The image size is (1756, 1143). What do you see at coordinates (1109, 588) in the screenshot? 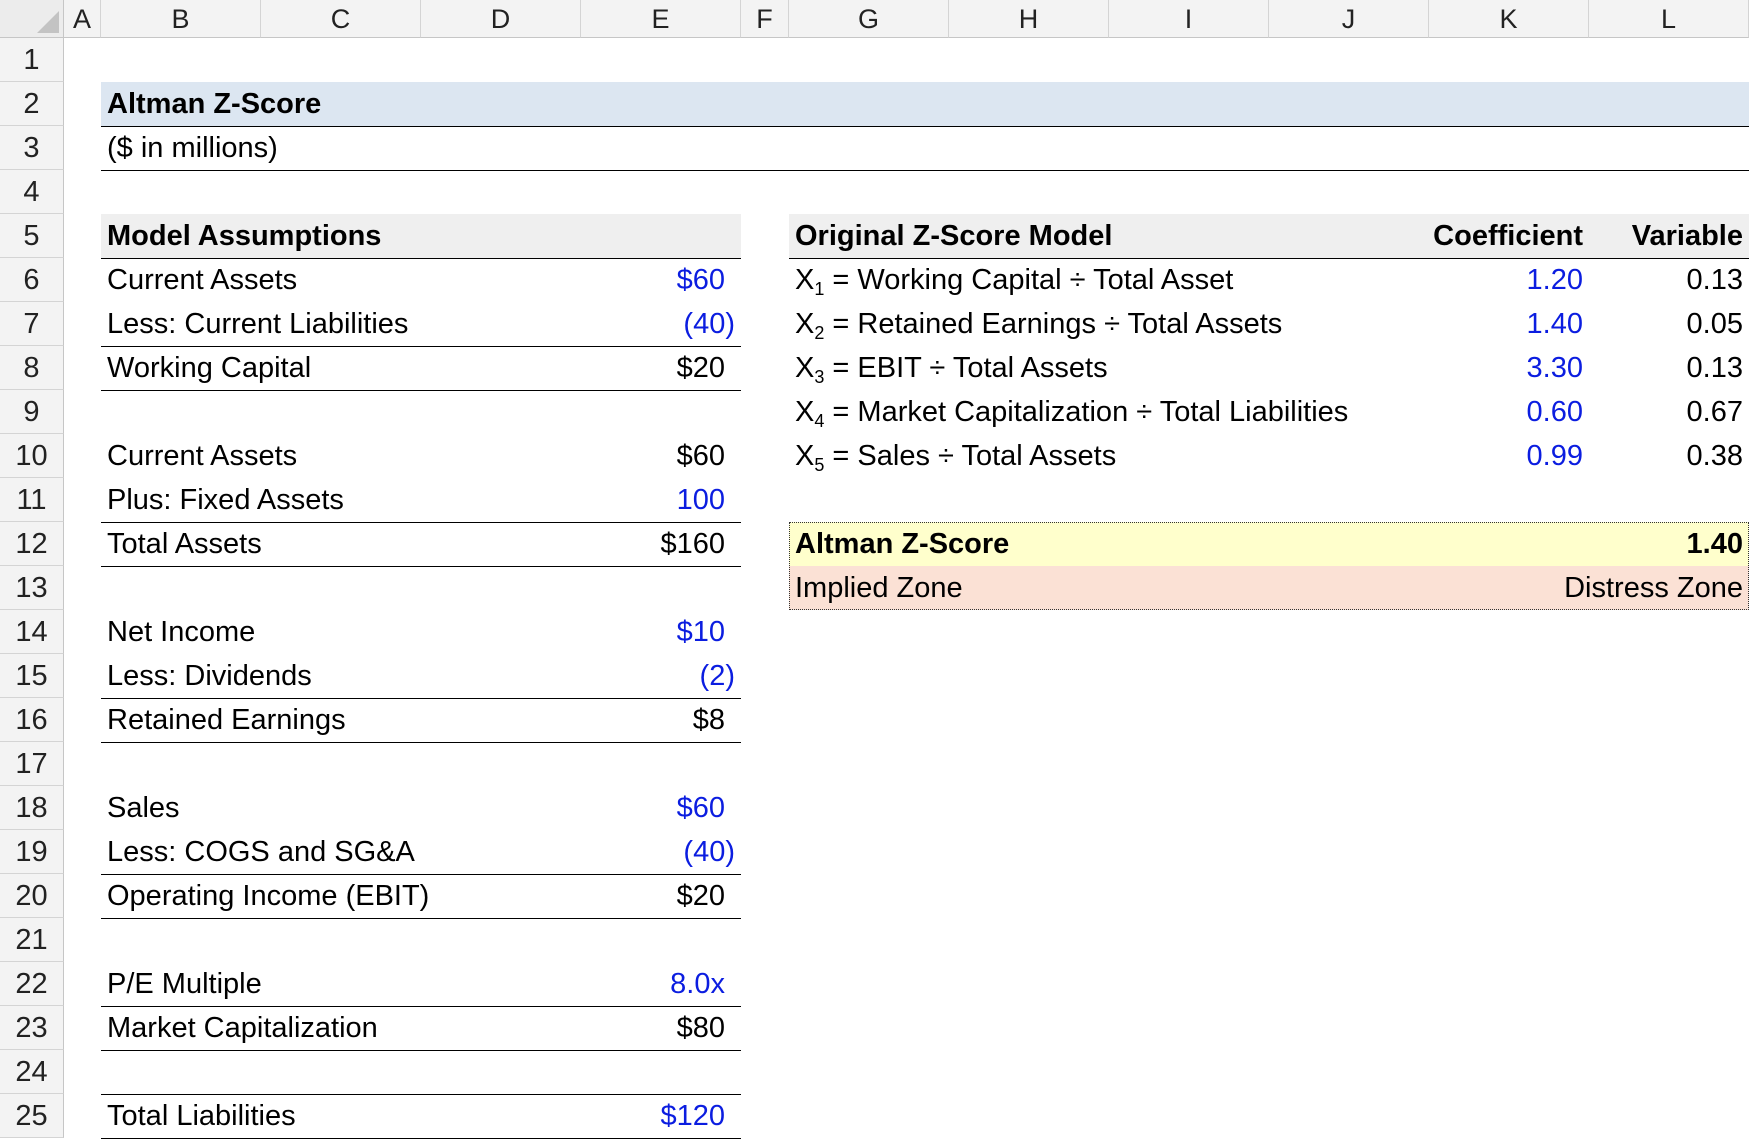
I see `implied-zone-label: Implied Zone` at bounding box center [1109, 588].